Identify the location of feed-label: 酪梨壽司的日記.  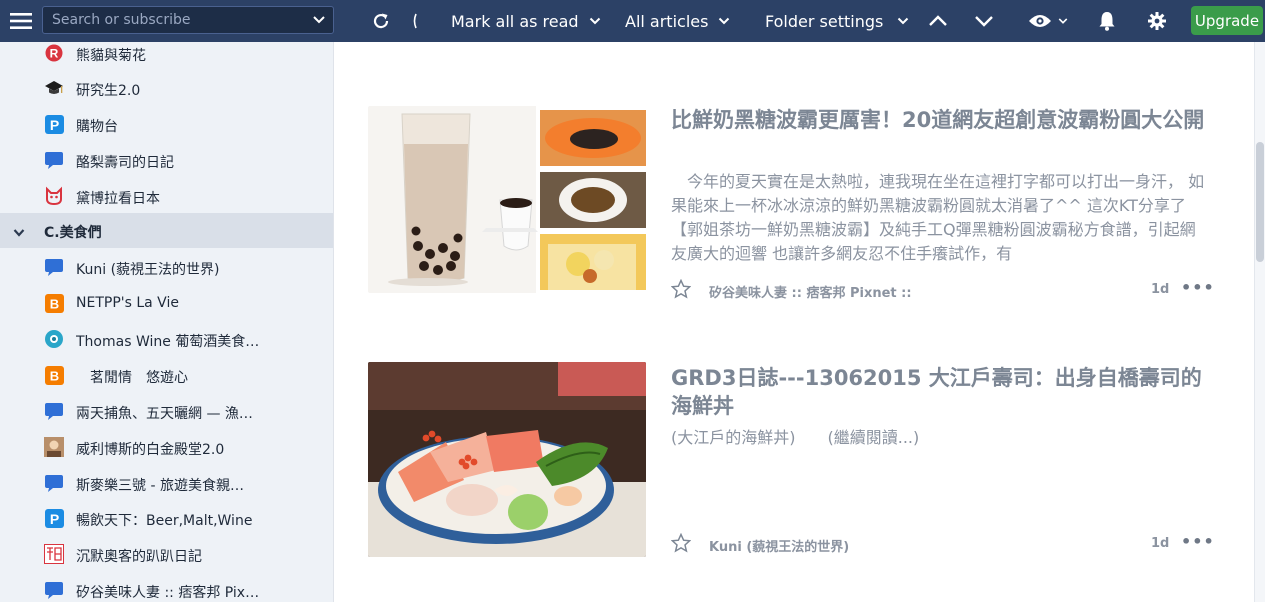
(125, 163).